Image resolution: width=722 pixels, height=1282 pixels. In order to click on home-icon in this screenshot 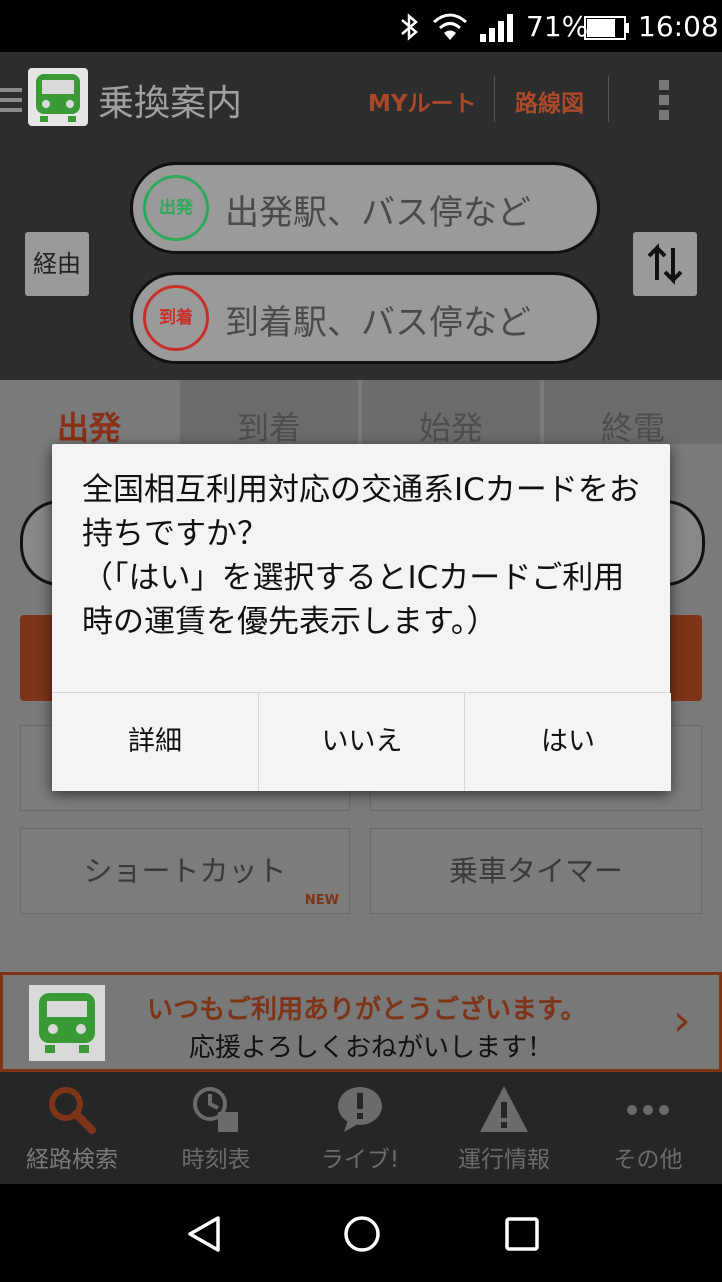, I will do `click(362, 1234)`.